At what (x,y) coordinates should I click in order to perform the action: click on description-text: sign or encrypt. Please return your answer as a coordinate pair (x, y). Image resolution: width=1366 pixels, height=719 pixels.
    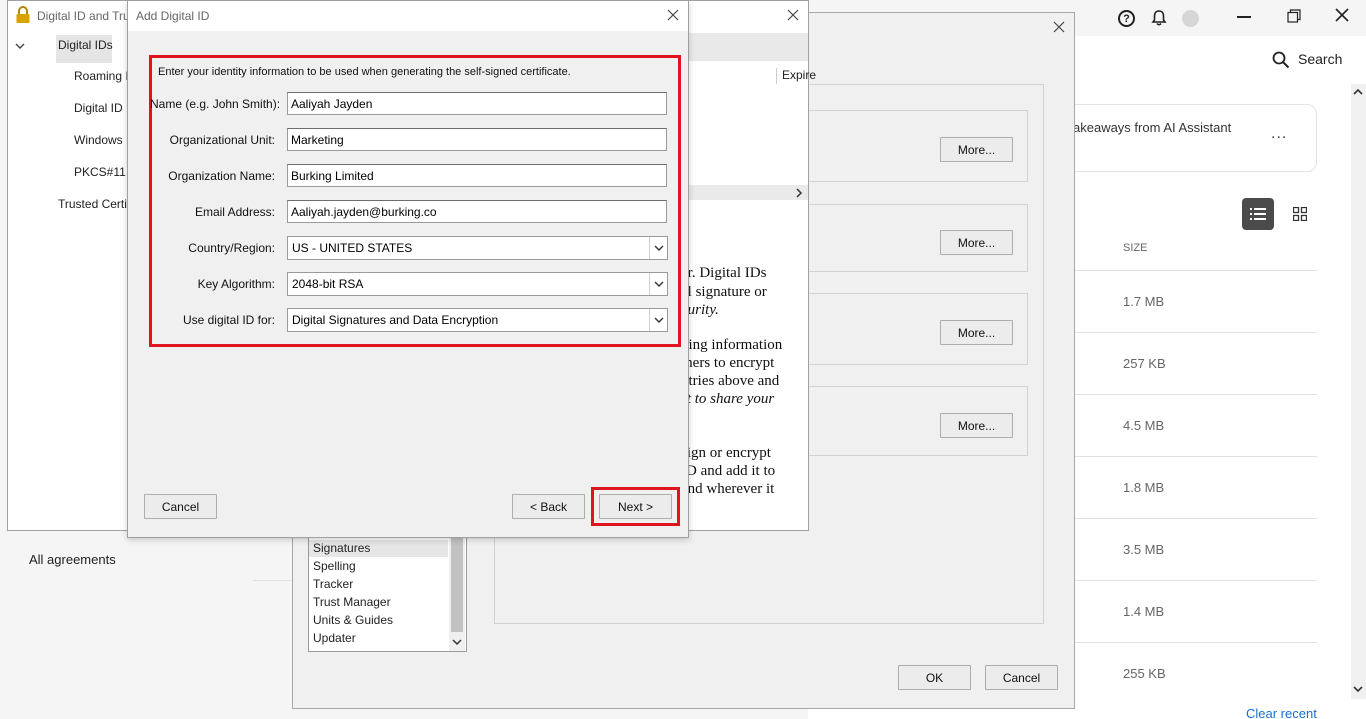
    Looking at the image, I should click on (726, 453).